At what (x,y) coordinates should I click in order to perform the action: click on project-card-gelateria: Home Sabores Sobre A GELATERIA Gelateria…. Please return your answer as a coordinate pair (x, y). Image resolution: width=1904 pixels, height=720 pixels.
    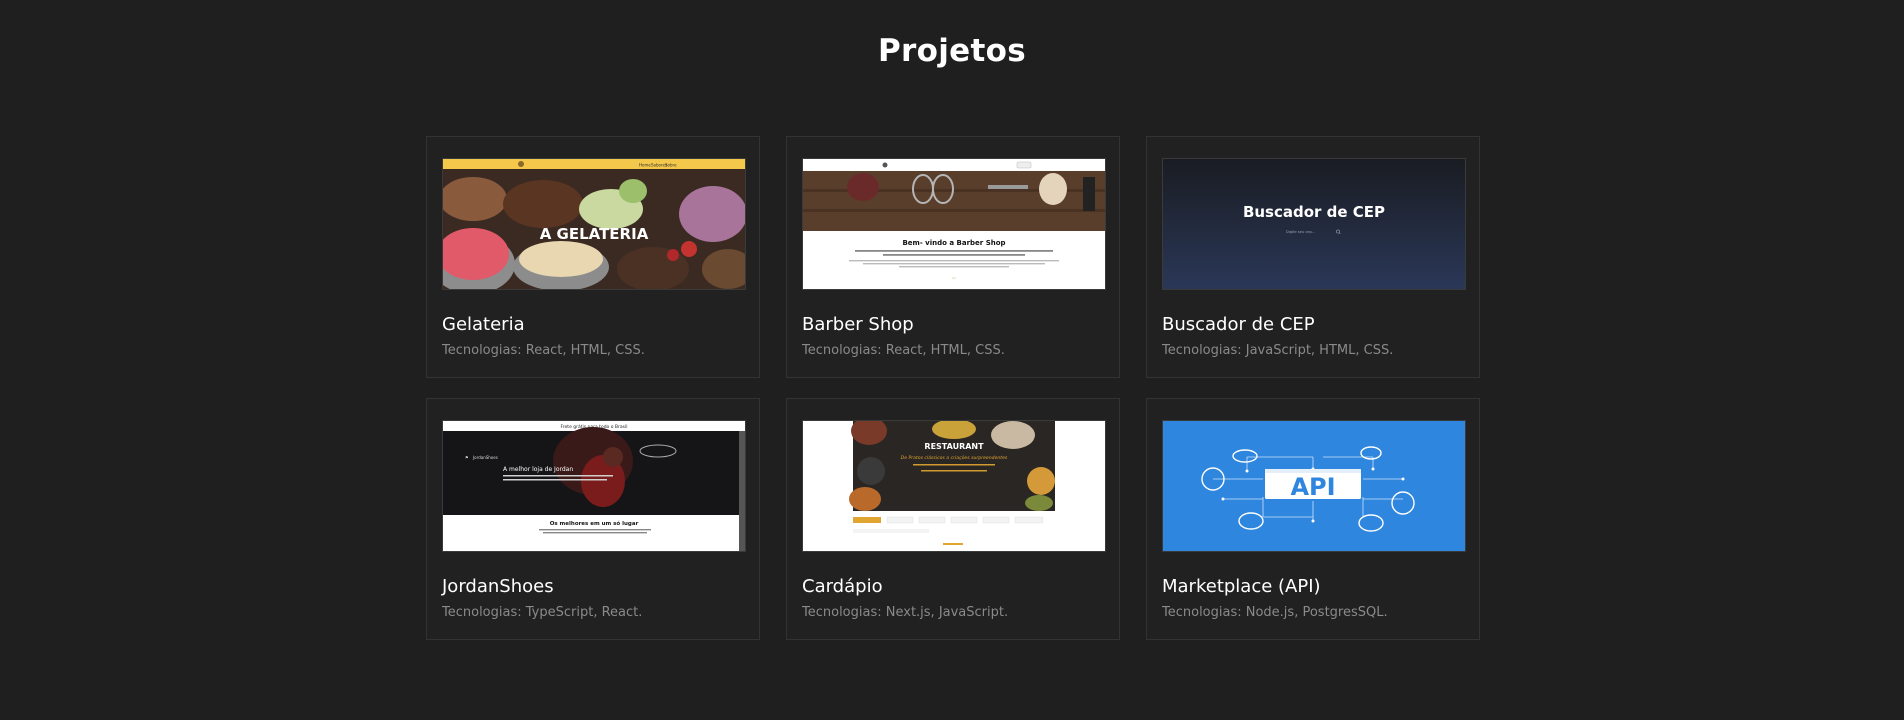
    Looking at the image, I should click on (593, 257).